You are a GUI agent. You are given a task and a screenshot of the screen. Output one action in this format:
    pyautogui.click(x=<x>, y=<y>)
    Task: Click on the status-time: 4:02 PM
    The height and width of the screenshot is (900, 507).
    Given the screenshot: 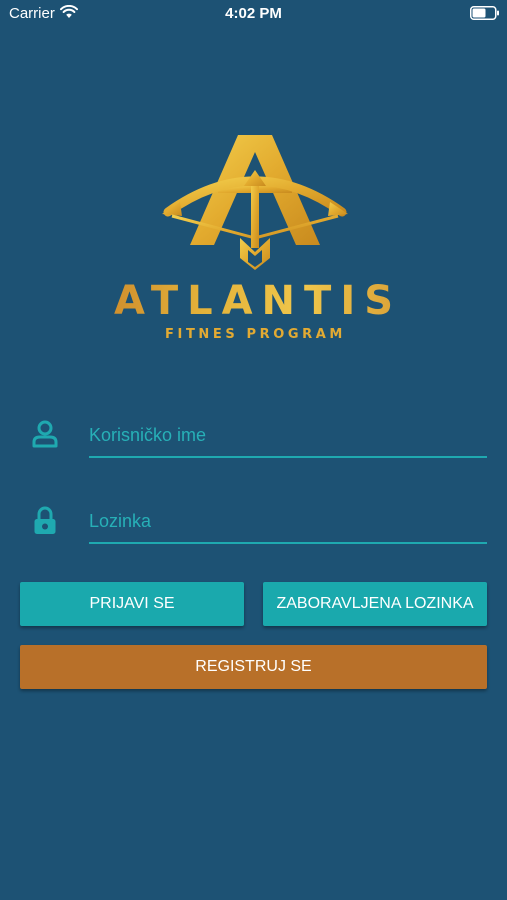 What is the action you would take?
    pyautogui.click(x=253, y=13)
    